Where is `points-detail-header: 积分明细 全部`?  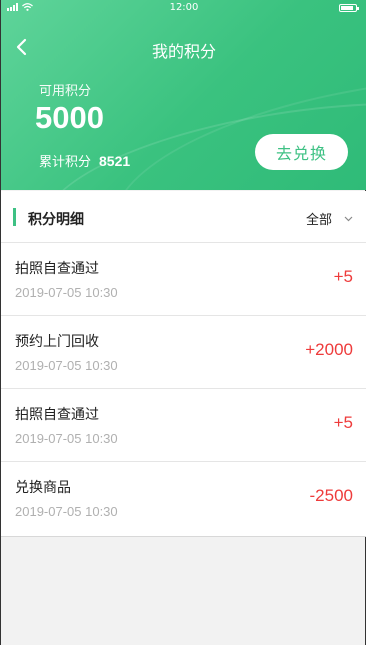 points-detail-header: 积分明细 全部 is located at coordinates (183, 217).